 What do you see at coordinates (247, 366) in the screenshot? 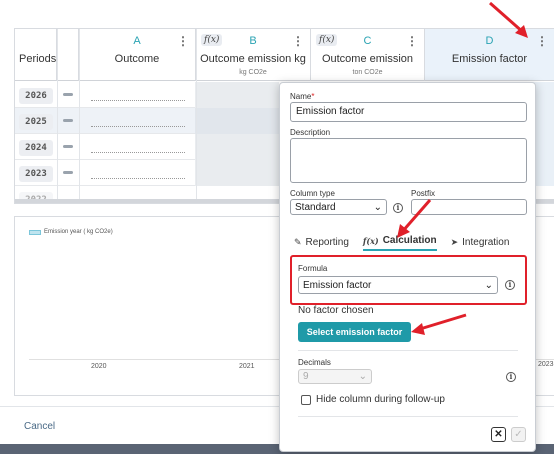
I see `x-tick-label: 2021` at bounding box center [247, 366].